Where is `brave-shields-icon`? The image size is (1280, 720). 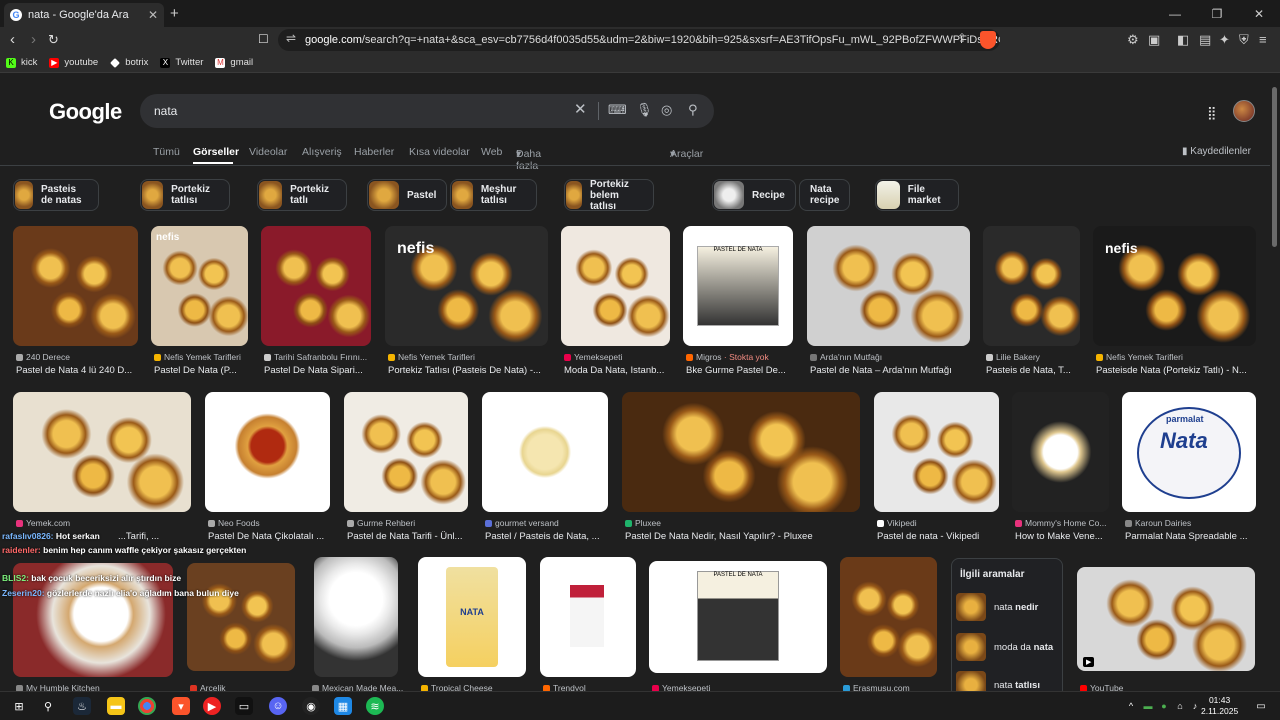
brave-shields-icon is located at coordinates (988, 40).